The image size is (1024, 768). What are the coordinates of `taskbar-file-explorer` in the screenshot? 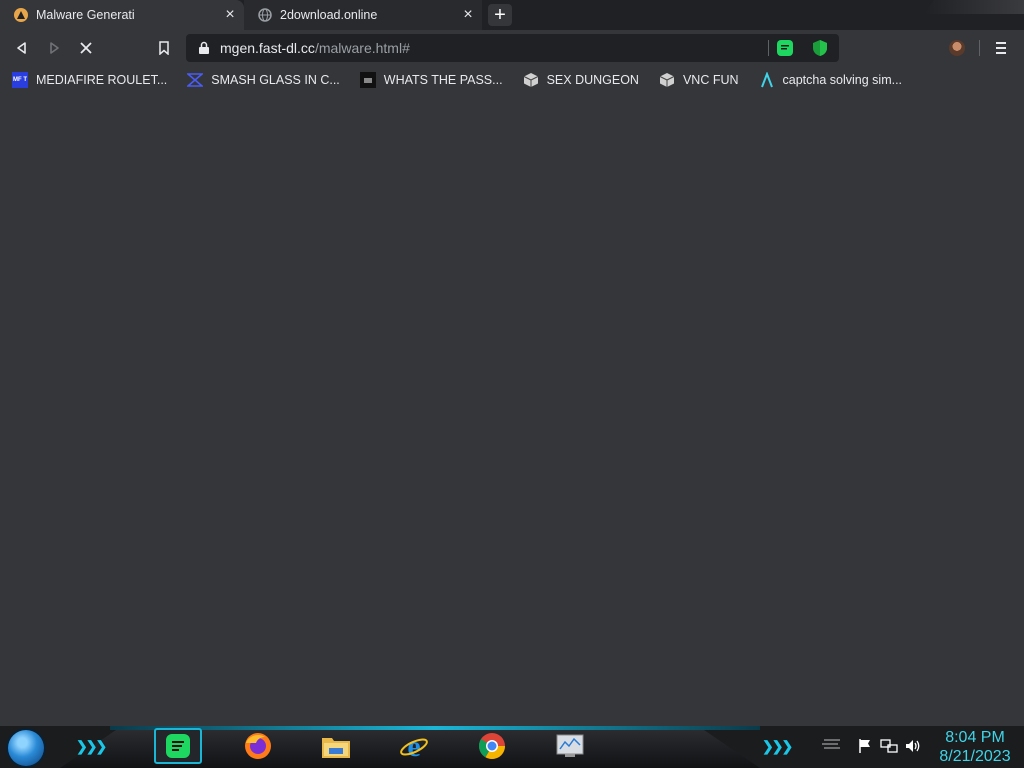 It's located at (336, 746).